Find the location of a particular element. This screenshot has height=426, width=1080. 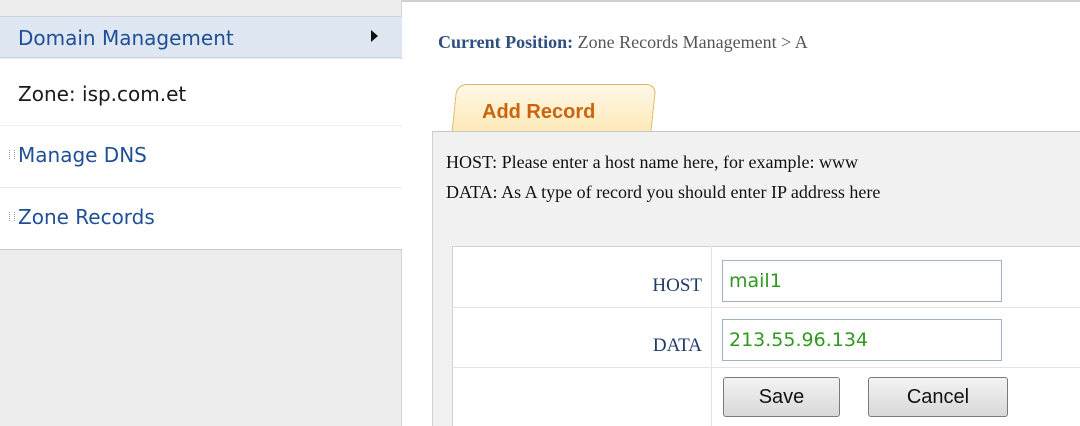

save-button: Save is located at coordinates (781, 397).